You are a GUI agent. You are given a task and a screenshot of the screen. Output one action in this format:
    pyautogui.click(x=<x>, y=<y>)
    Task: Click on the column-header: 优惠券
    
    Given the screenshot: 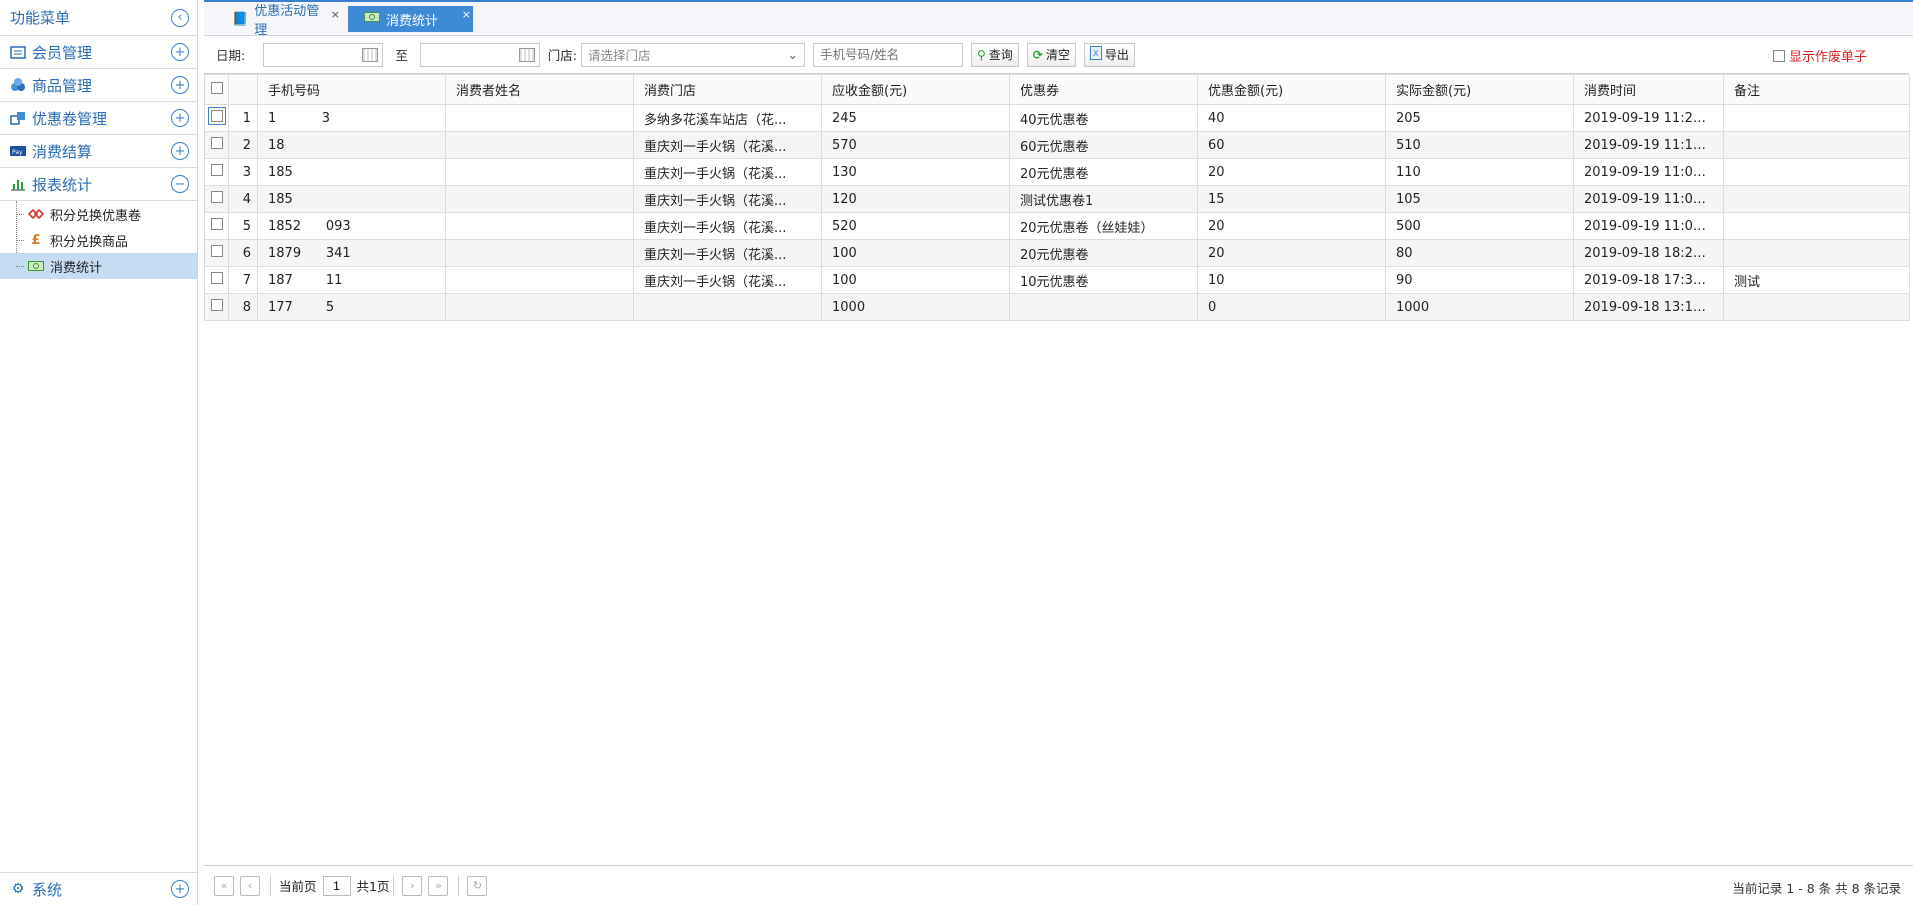 What is the action you would take?
    pyautogui.click(x=1103, y=89)
    